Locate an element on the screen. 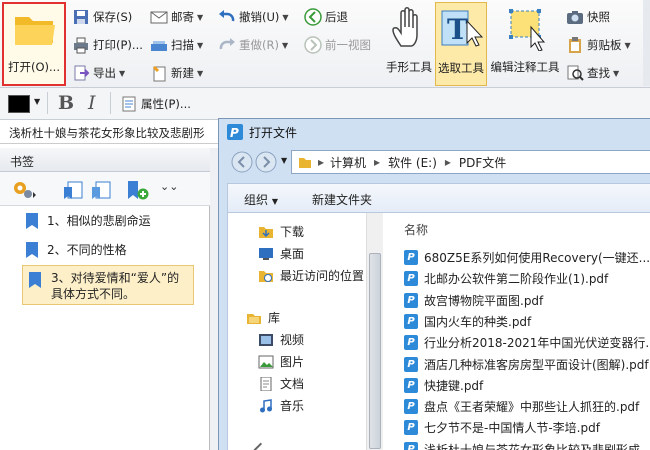  export-button: 导出 ▼ is located at coordinates (98, 73).